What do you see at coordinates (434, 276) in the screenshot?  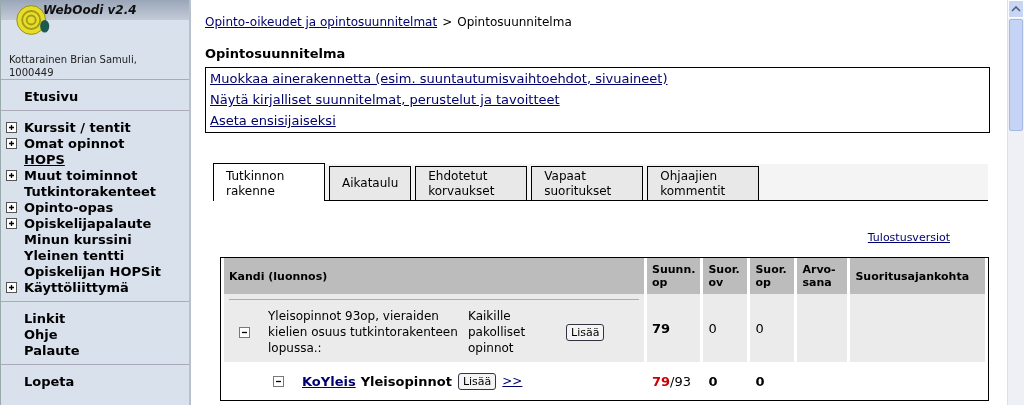 I see `column-header: Kandi (luonnos)` at bounding box center [434, 276].